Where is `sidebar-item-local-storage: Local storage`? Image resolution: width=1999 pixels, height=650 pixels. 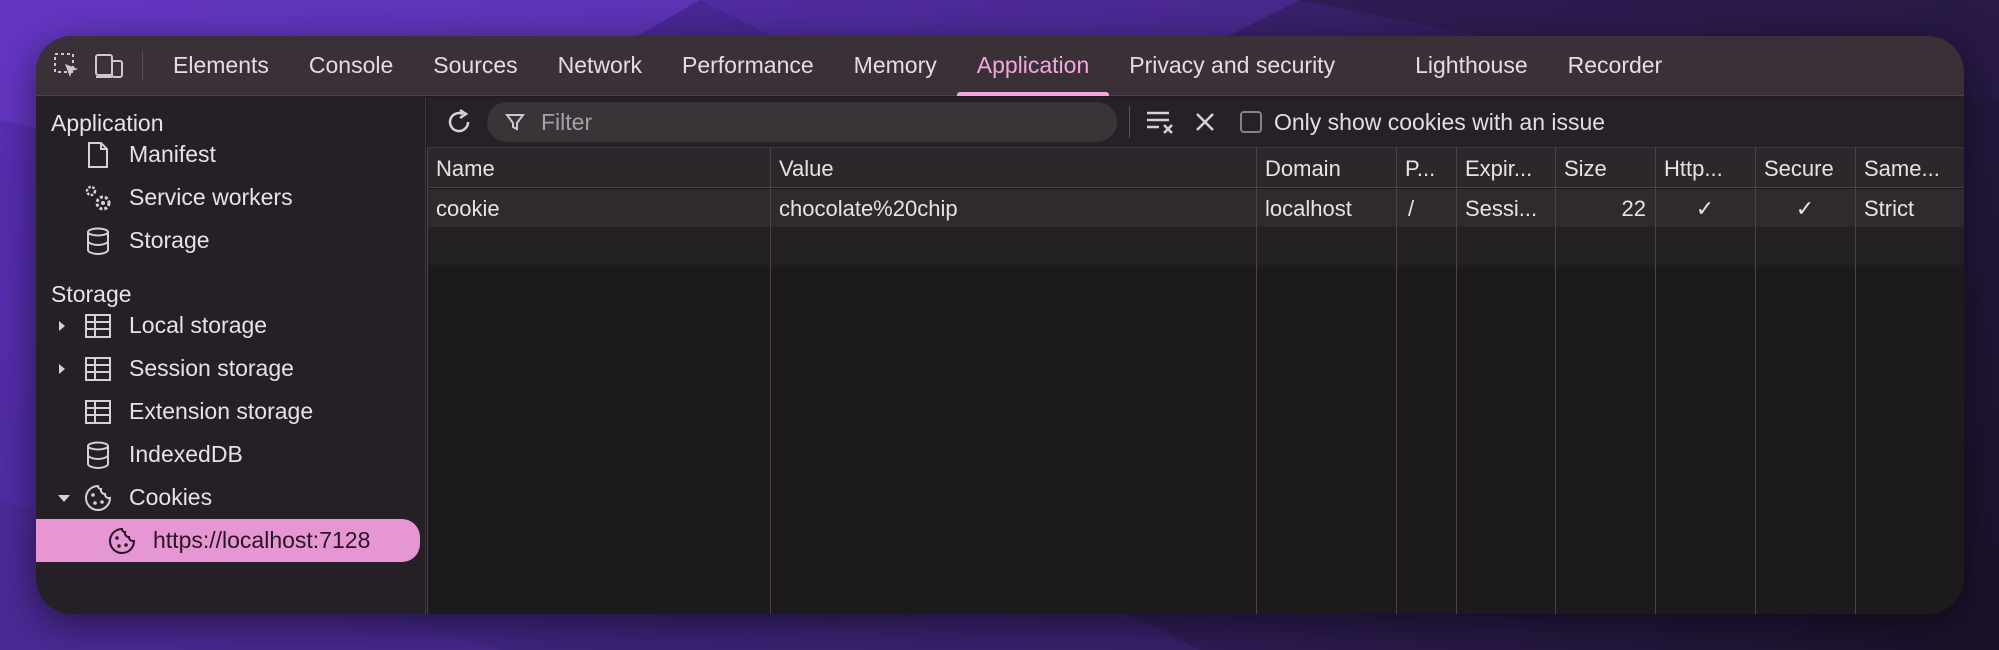 sidebar-item-local-storage: Local storage is located at coordinates (229, 325).